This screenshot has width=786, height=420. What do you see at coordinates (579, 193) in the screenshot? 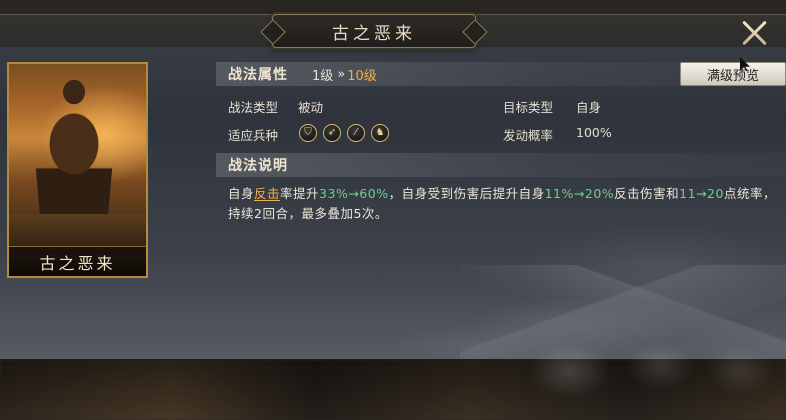
I see `desc-value: 11%→20%` at bounding box center [579, 193].